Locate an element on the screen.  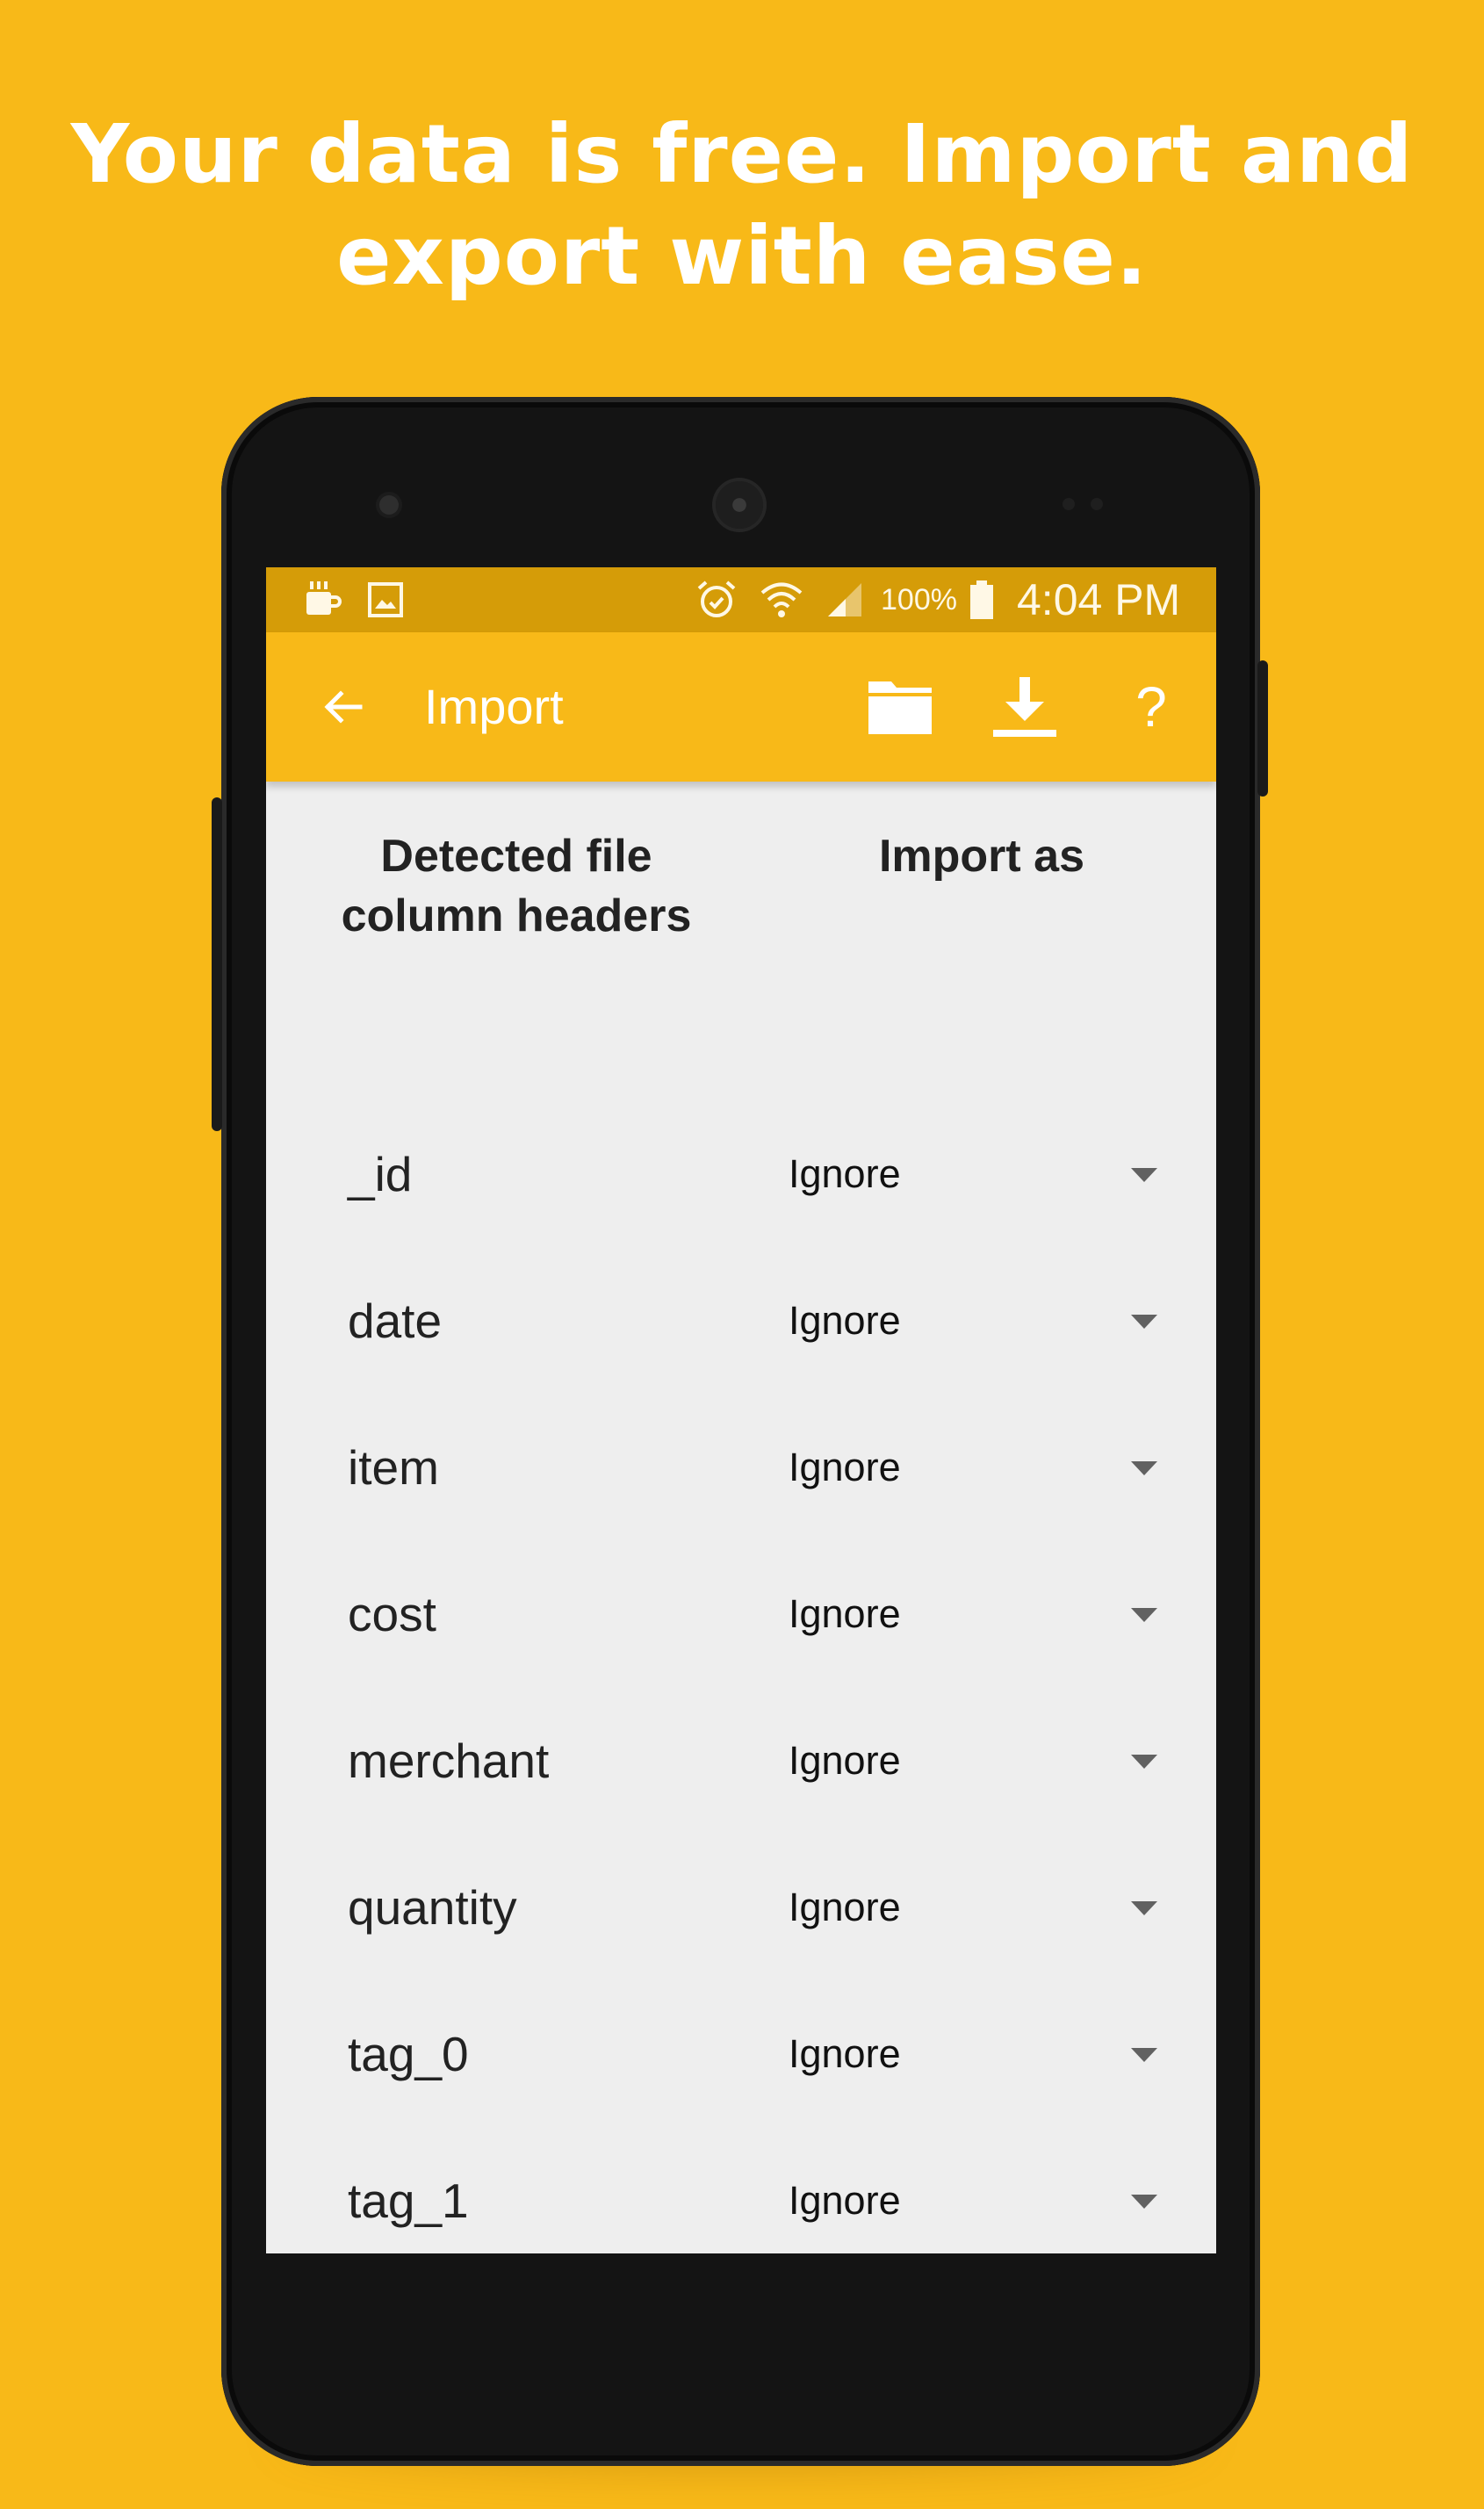
page-title: Import is located at coordinates (494, 706).